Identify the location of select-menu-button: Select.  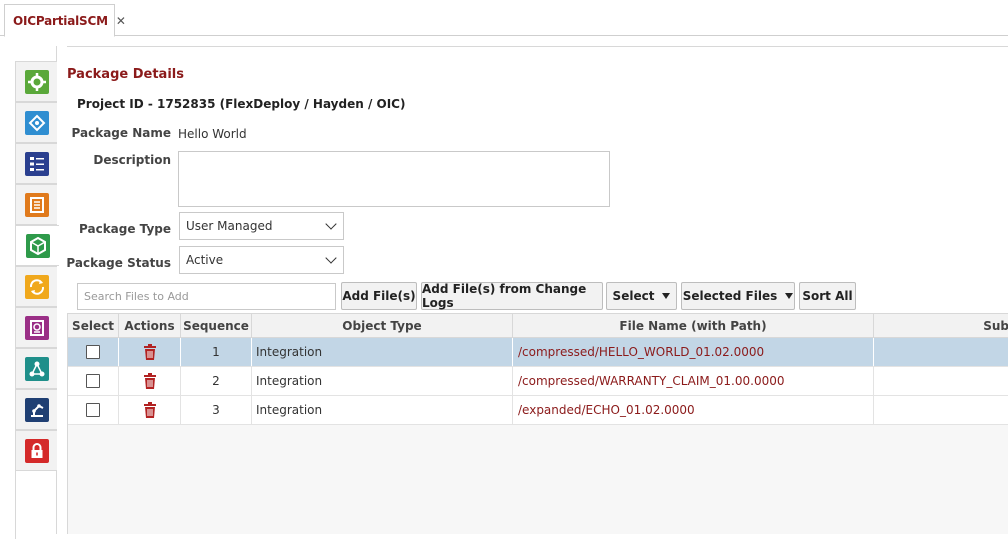
(641, 296).